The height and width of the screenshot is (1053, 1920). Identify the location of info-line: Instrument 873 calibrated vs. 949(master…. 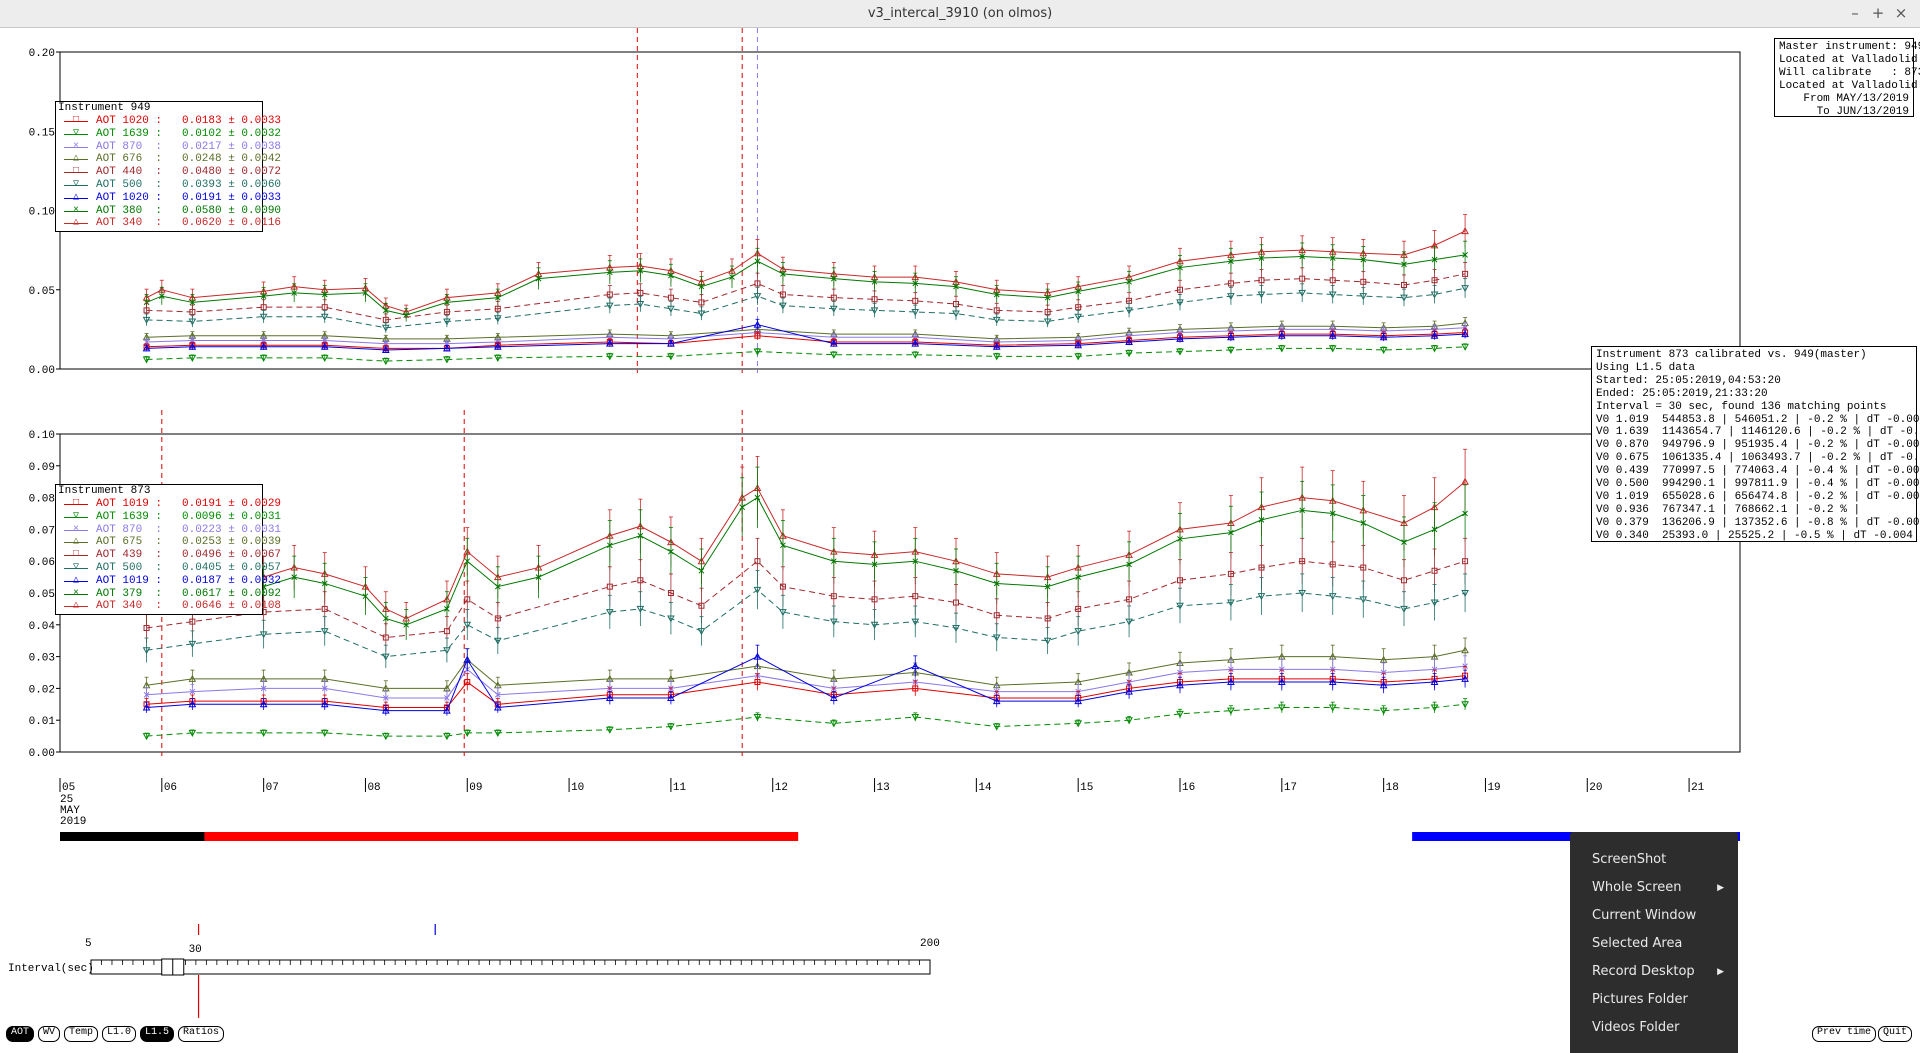
(1731, 355).